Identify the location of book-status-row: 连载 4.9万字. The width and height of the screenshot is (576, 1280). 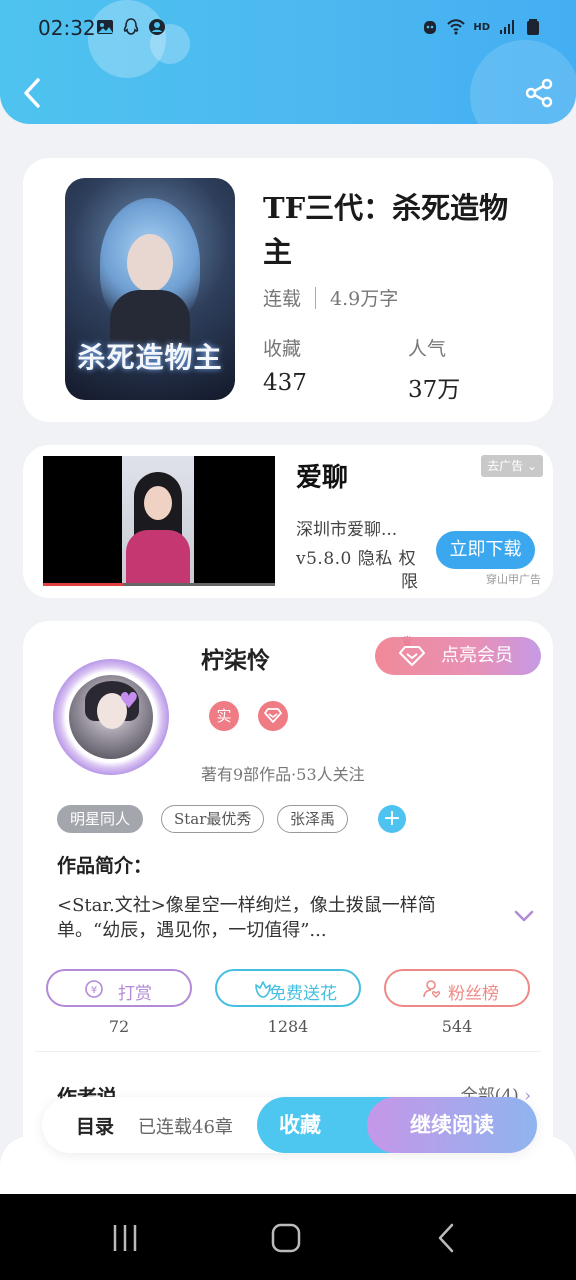
(330, 297).